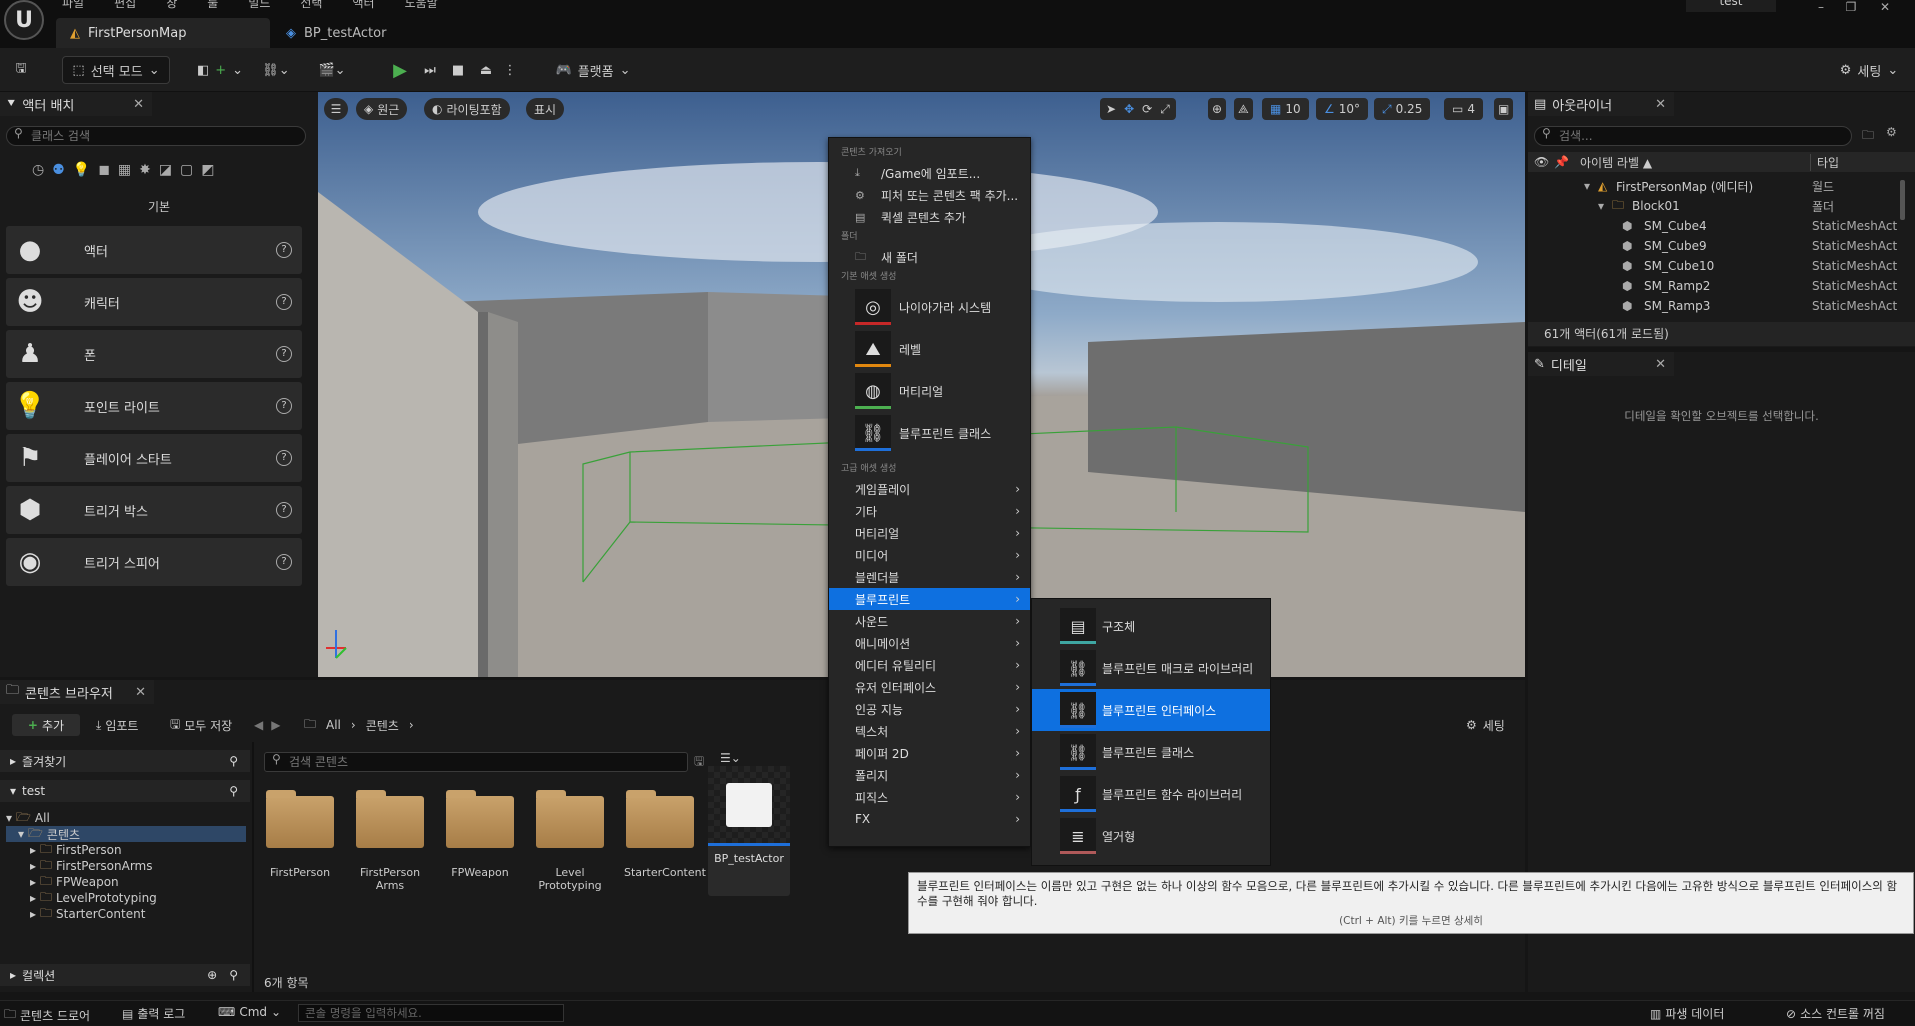  Describe the element at coordinates (58, 170) in the screenshot. I see `basic-icon: ⚉` at that location.